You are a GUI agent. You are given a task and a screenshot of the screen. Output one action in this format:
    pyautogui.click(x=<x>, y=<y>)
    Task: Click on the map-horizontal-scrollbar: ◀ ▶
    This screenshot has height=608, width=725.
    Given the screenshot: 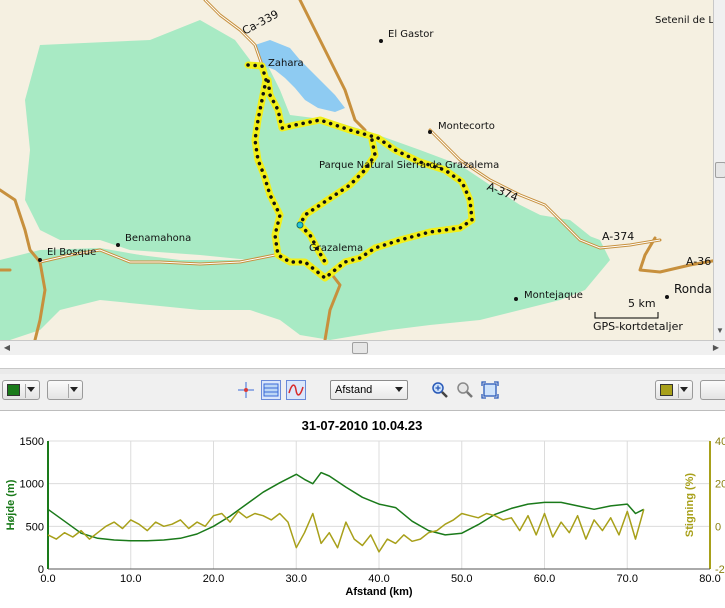 What is the action you would take?
    pyautogui.click(x=362, y=347)
    